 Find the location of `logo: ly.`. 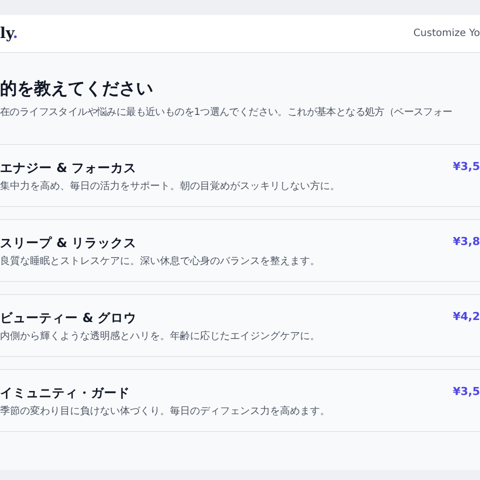

logo: ly. is located at coordinates (9, 33).